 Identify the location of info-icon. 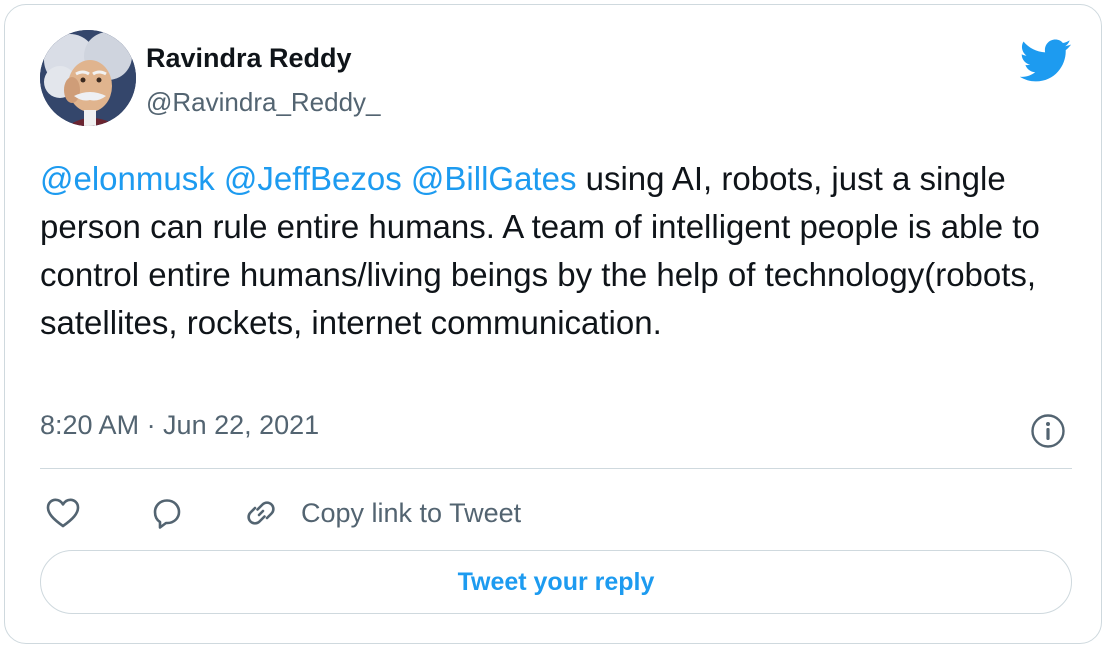
(1048, 431).